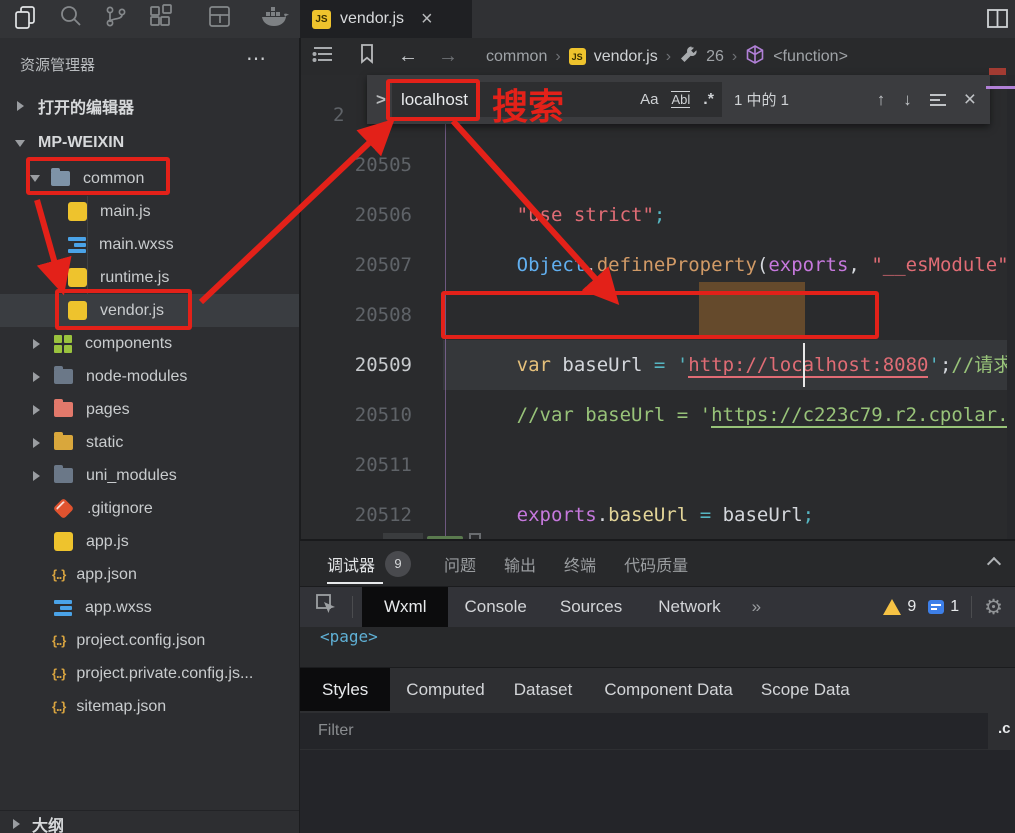  I want to click on editor-scrollbar, so click(1011, 308).